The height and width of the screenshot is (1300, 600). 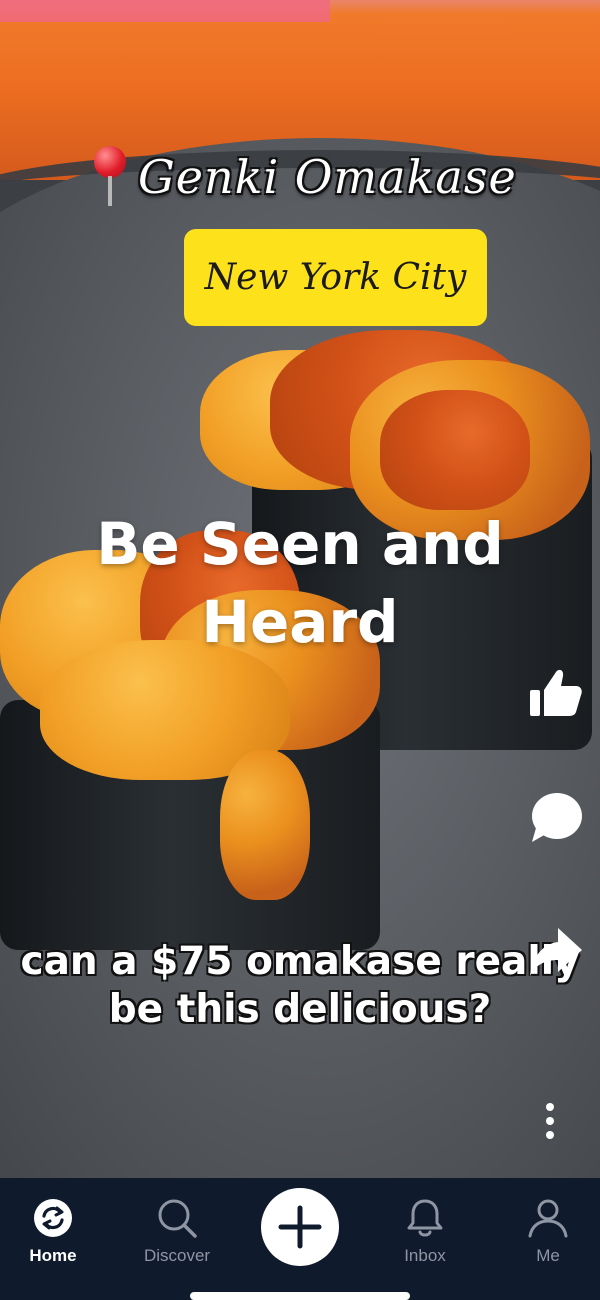 I want to click on speech-bubble-icon, so click(x=557, y=817).